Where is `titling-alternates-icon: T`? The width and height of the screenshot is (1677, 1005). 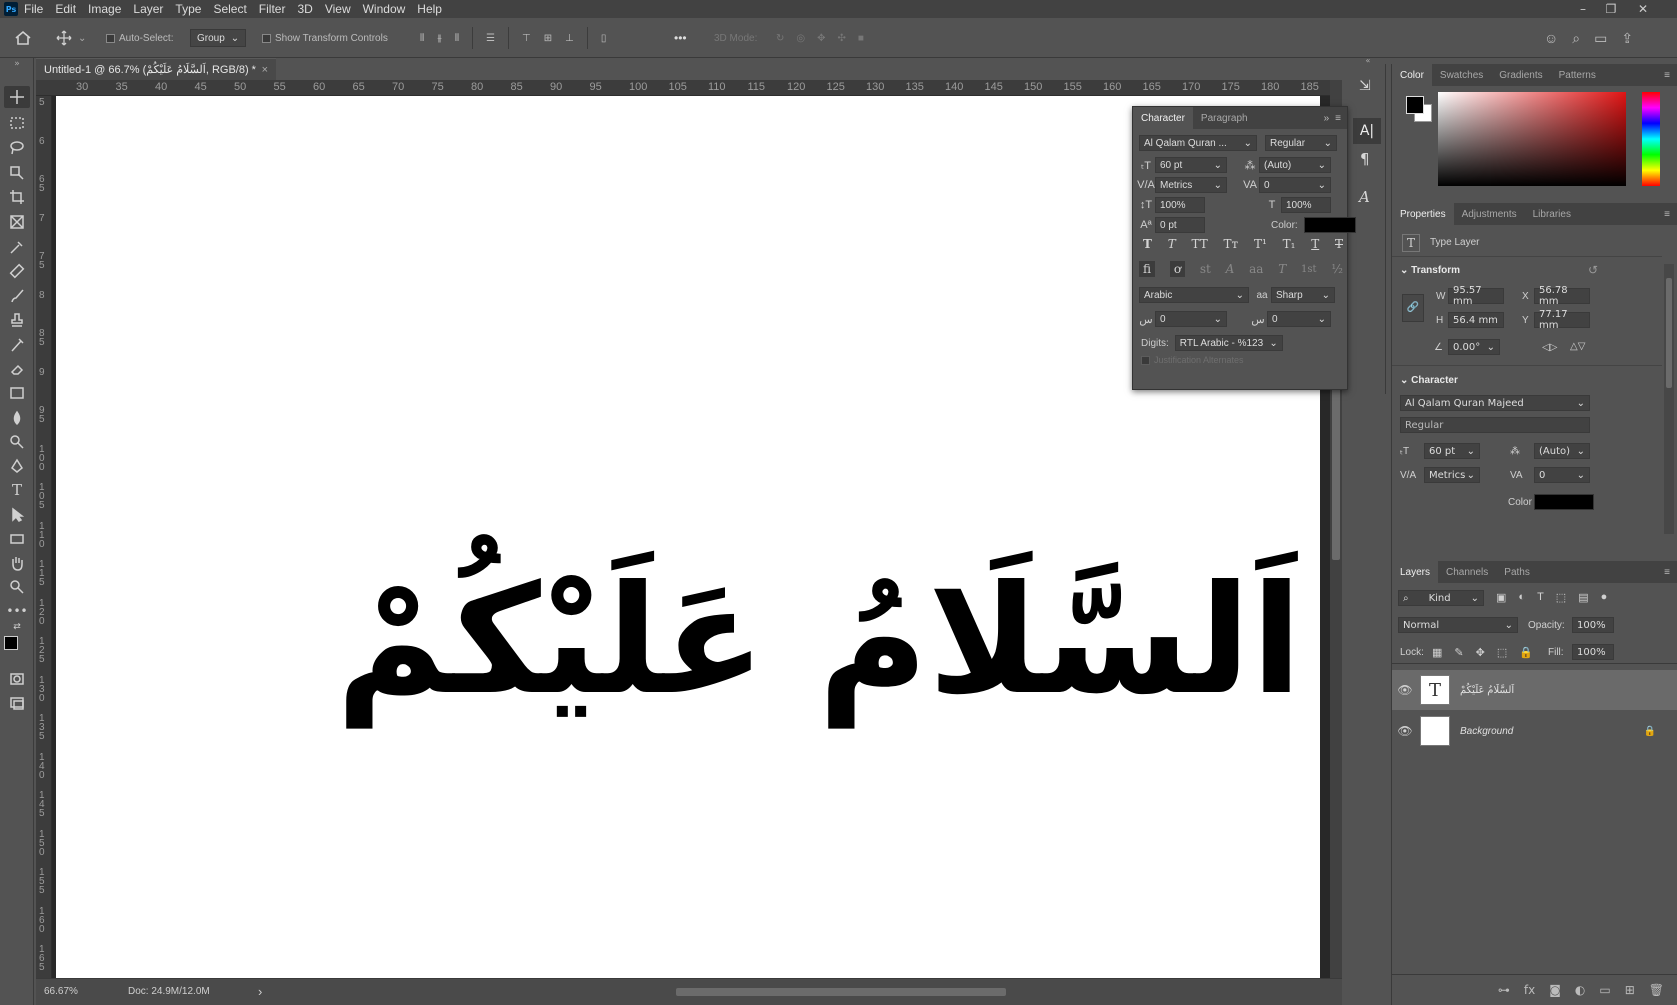
titling-alternates-icon: T is located at coordinates (1282, 269).